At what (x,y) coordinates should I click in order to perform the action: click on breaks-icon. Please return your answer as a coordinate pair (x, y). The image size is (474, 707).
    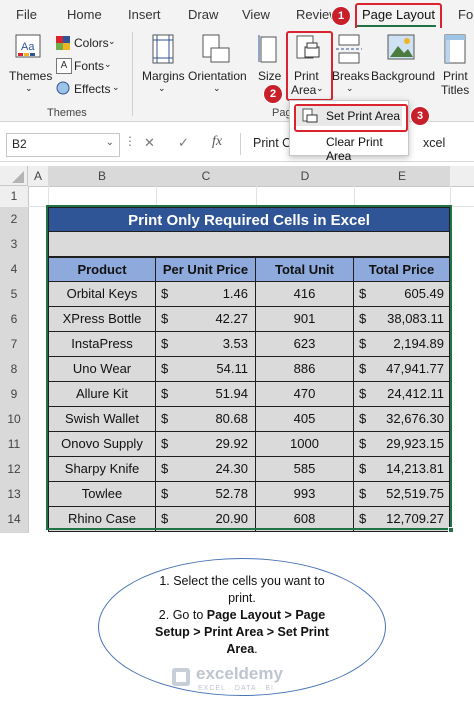
    Looking at the image, I should click on (349, 50).